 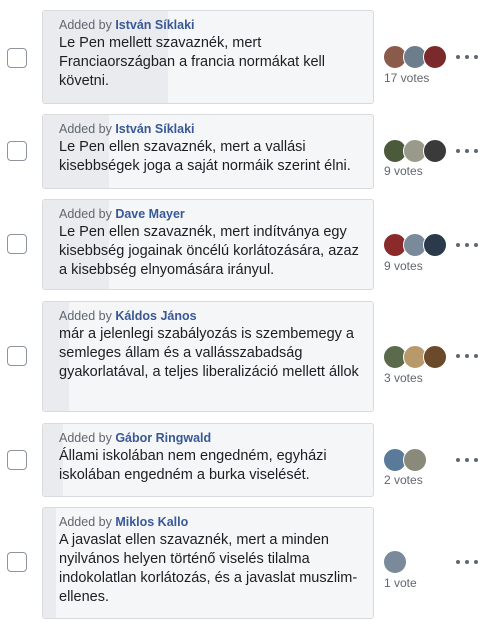 What do you see at coordinates (150, 214) in the screenshot?
I see `author-link: Dave Mayer` at bounding box center [150, 214].